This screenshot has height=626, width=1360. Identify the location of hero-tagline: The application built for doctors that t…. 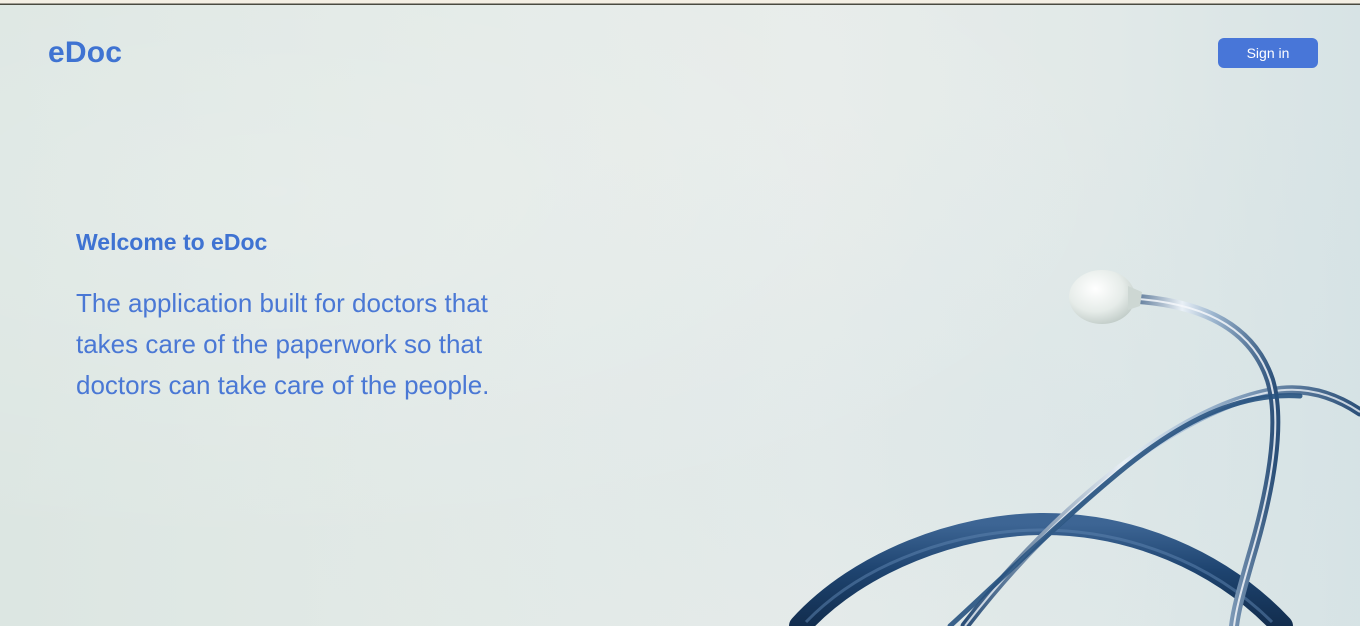
(283, 344).